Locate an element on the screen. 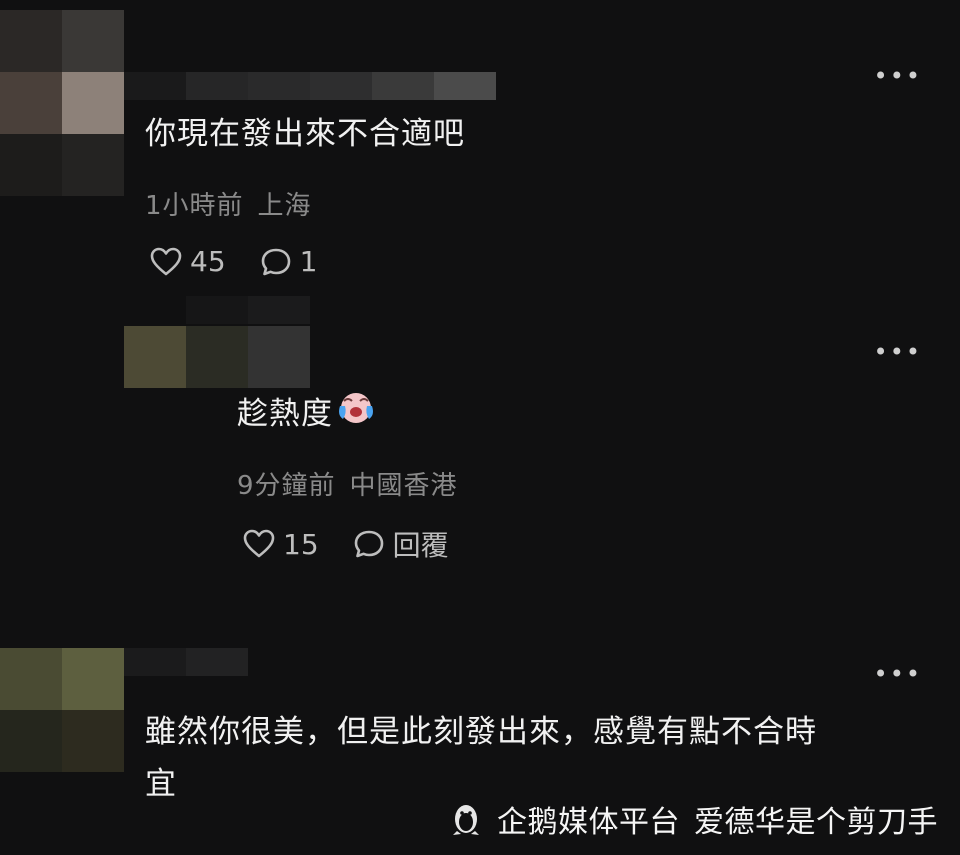 The image size is (960, 855). comment-meta: 1小時前 上海 is located at coordinates (228, 203).